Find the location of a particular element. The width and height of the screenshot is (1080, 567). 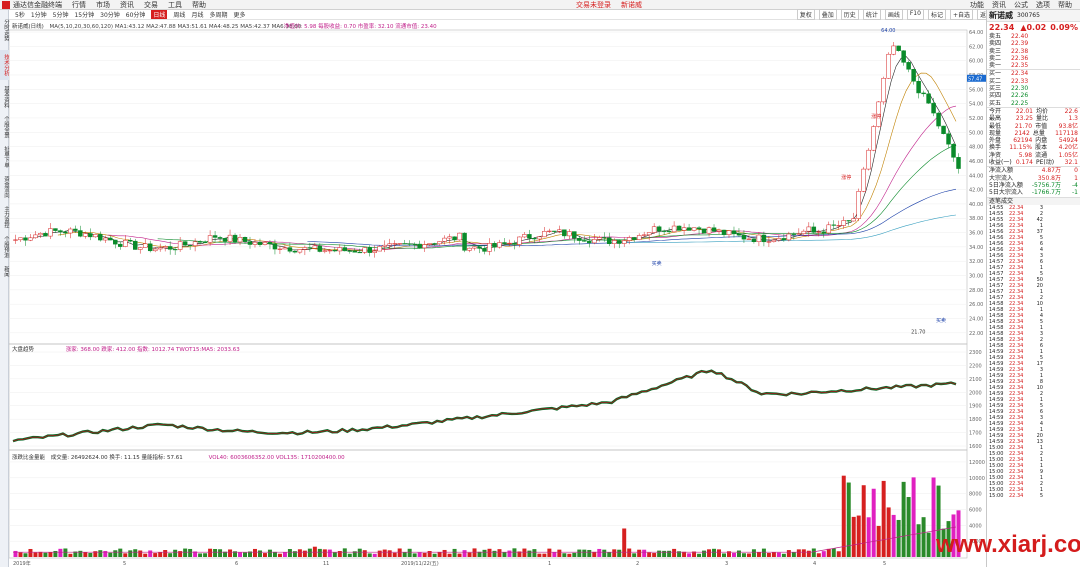

leftnav-item-5: 资金流向 is located at coordinates (4, 187).